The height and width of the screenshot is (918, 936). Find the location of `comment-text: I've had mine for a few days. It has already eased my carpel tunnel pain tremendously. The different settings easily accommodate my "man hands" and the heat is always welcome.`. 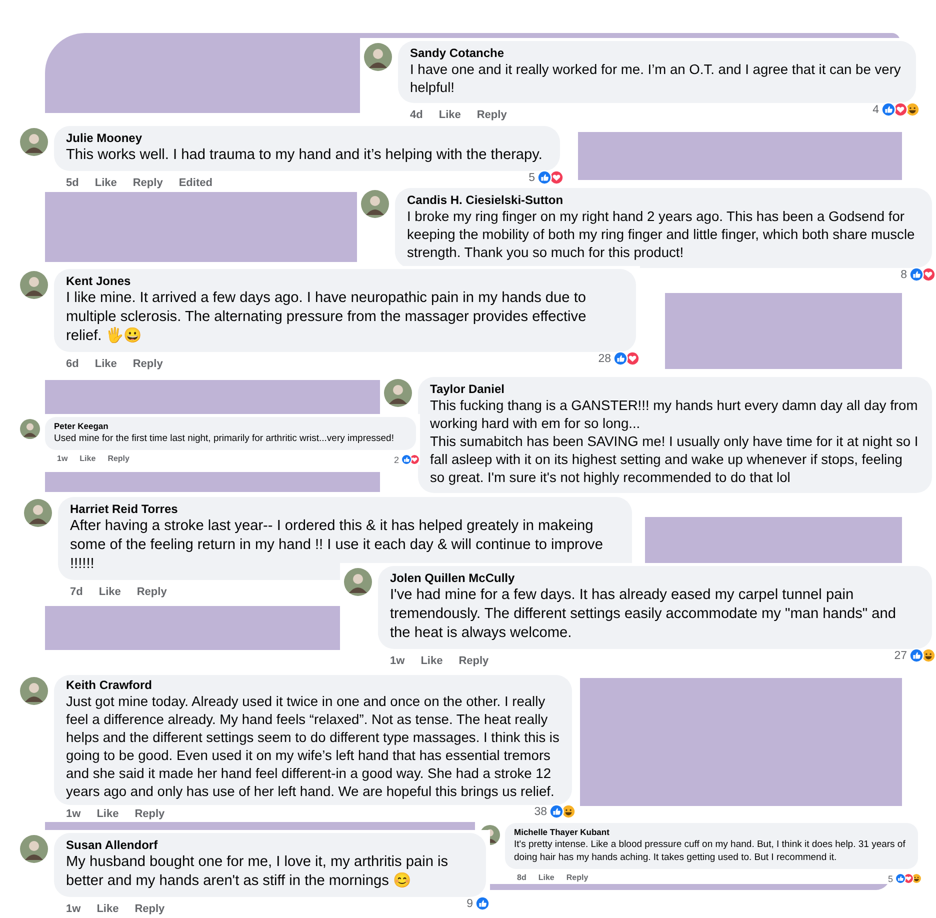

comment-text: I've had mine for a few days. It has already eased my carpel tunnel pain tremendously. The different settings easily accommodate my "man hands" and the heat is always welcome. is located at coordinates (643, 614).